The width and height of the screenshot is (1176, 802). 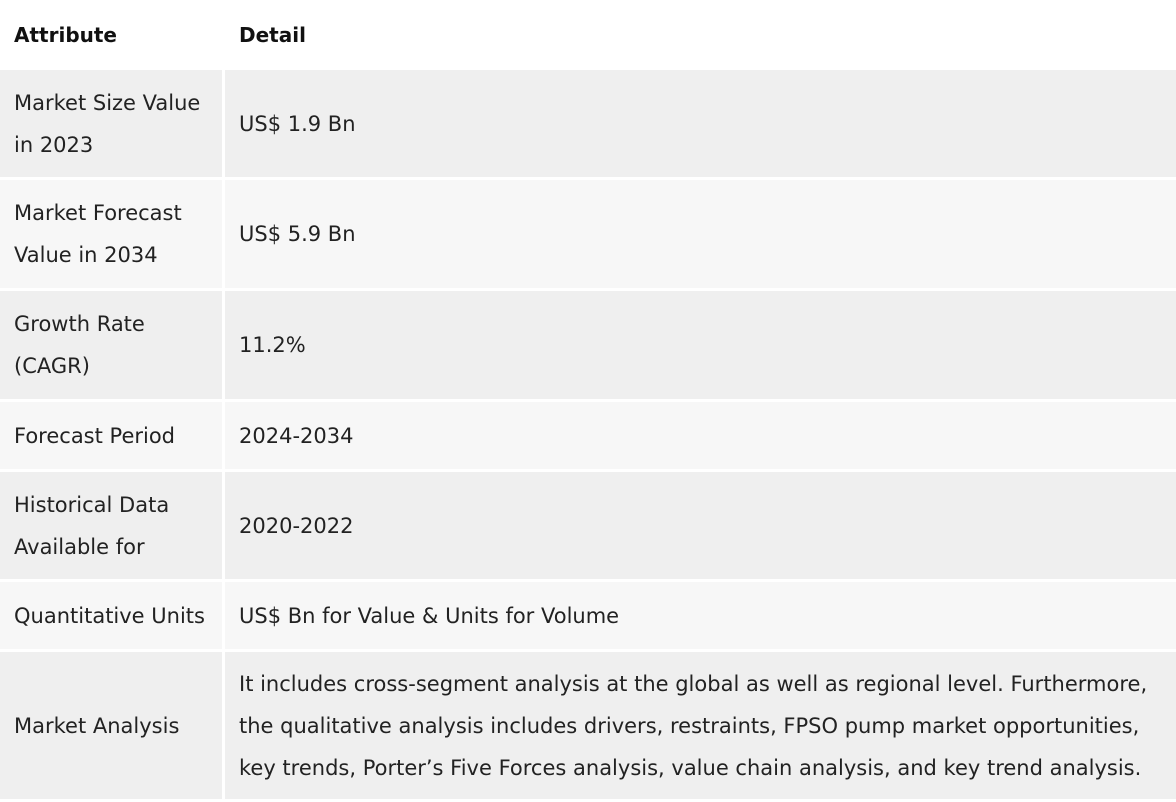 What do you see at coordinates (112, 727) in the screenshot?
I see `row-attribute: Market Analysis` at bounding box center [112, 727].